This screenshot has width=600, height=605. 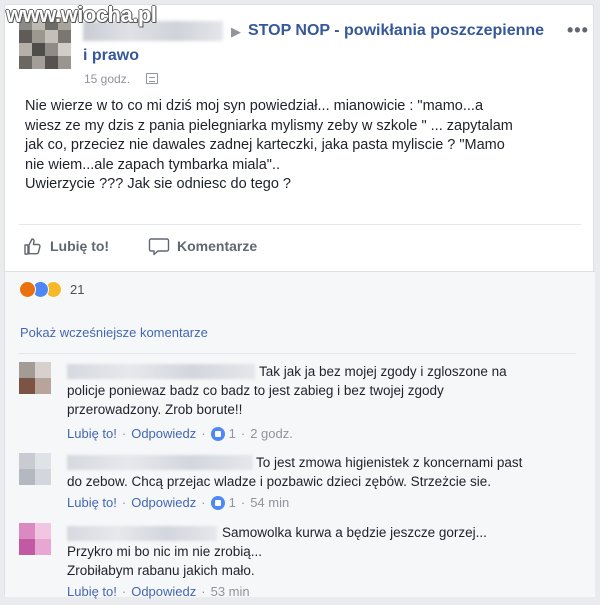 I want to click on view-previous-comments-link: Pokaż wcześniejsze komentarze, so click(x=114, y=332).